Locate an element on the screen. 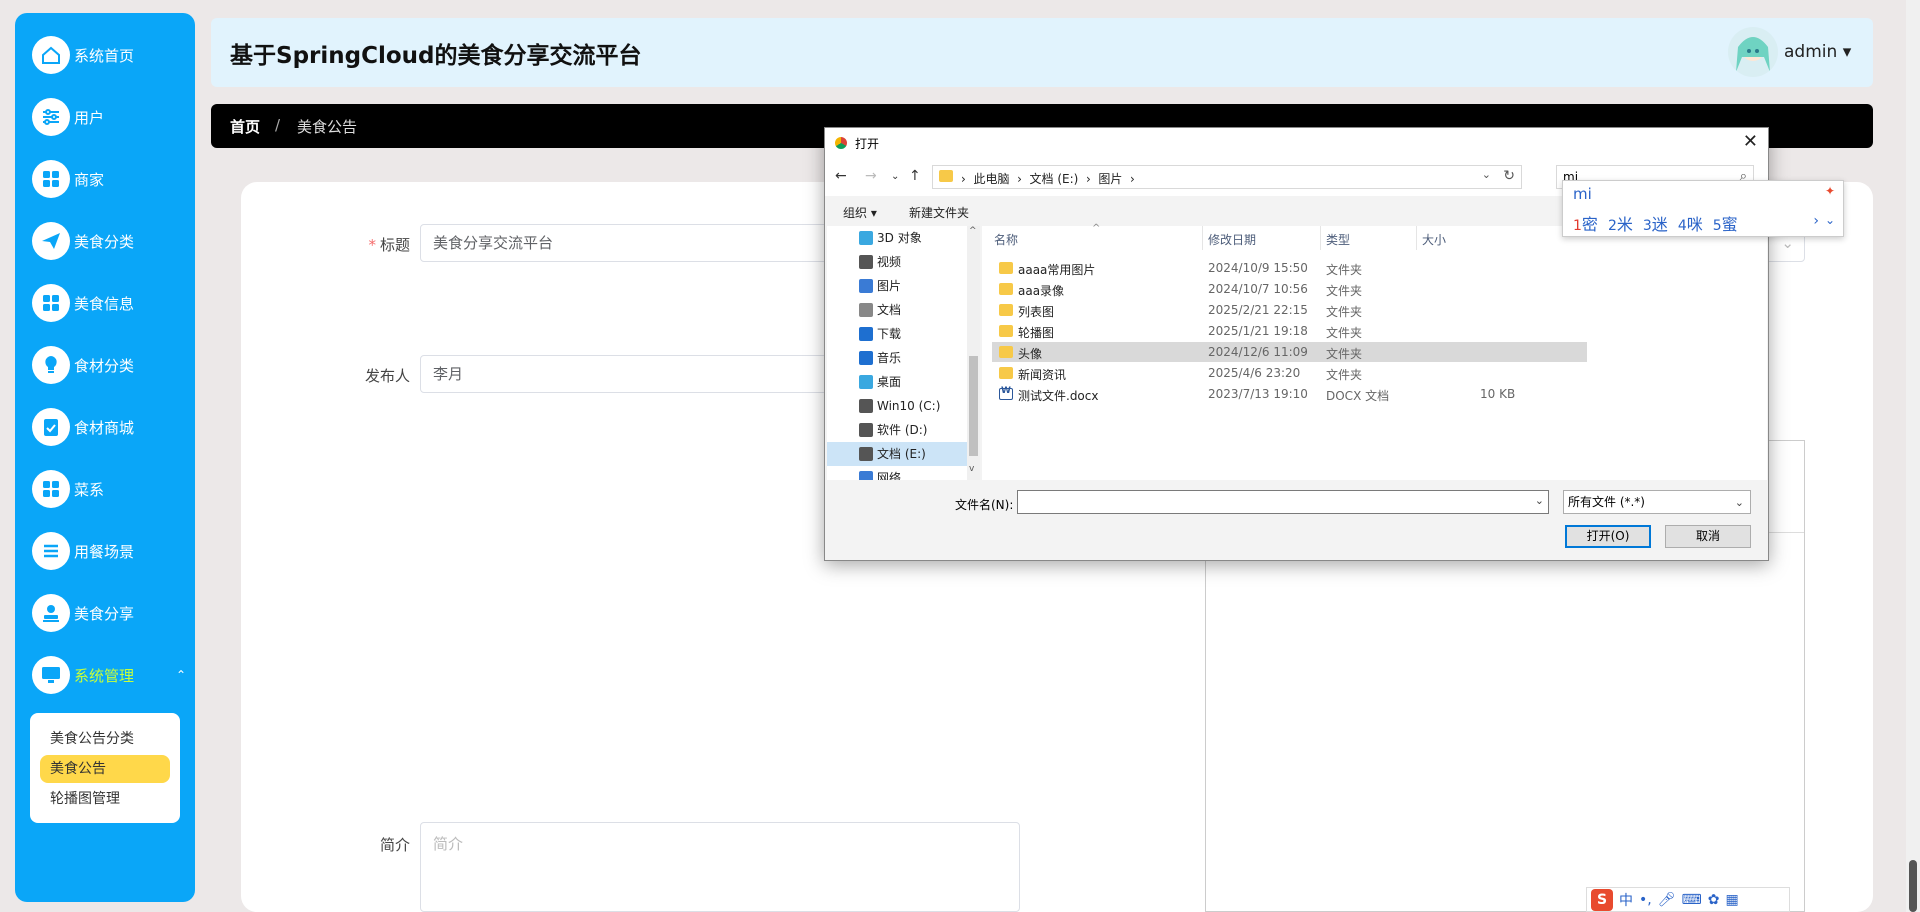 The image size is (1920, 912). sidebar-item: 美食信息 is located at coordinates (112, 303).